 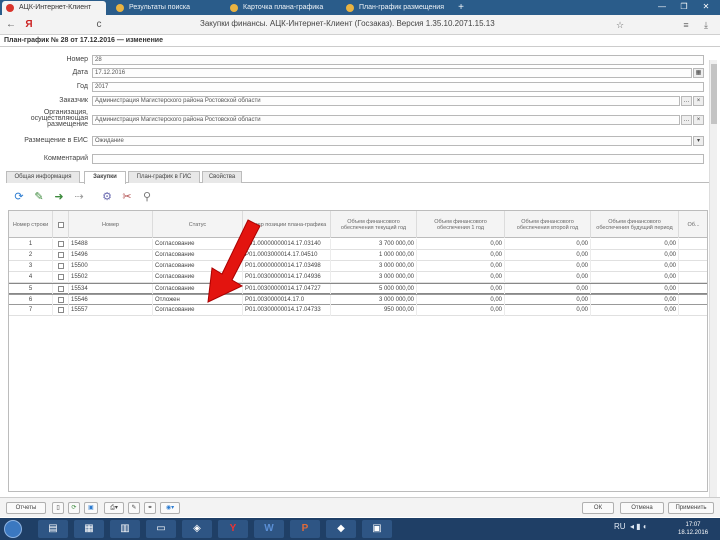 I want to click on tab-general-info: Общая информация, so click(x=43, y=177).